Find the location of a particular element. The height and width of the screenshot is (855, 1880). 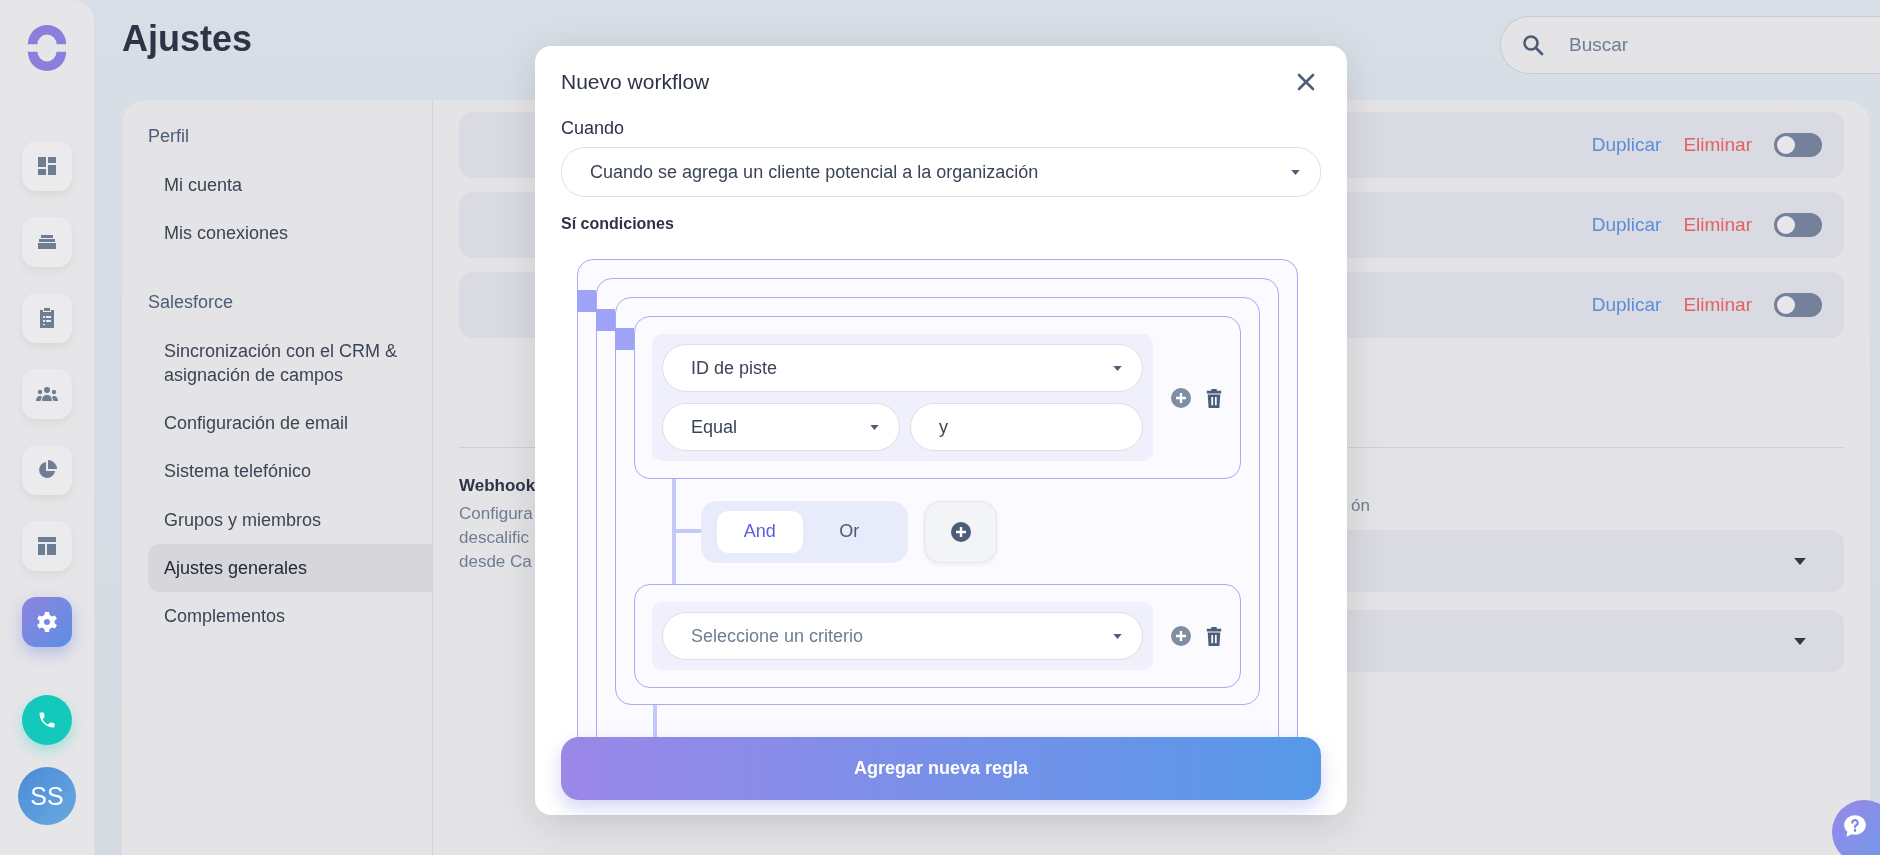

operator-select: Equal is located at coordinates (781, 427).